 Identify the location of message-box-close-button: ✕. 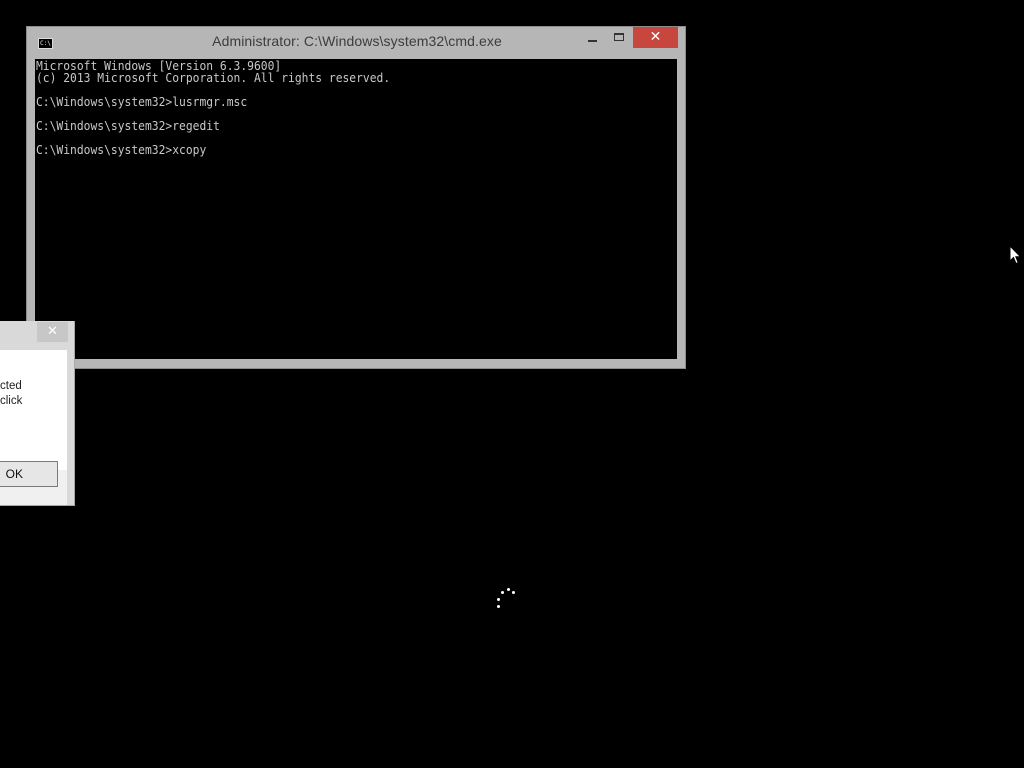
(52, 332).